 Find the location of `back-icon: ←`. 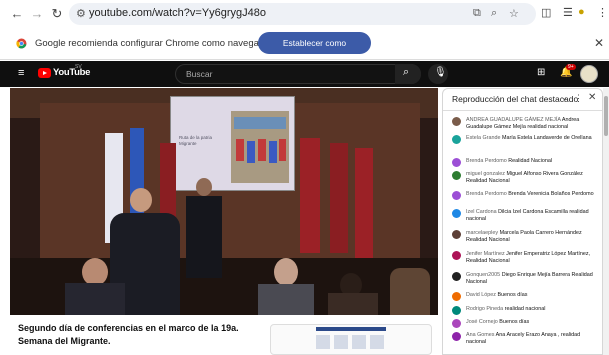

back-icon: ← is located at coordinates (17, 14).